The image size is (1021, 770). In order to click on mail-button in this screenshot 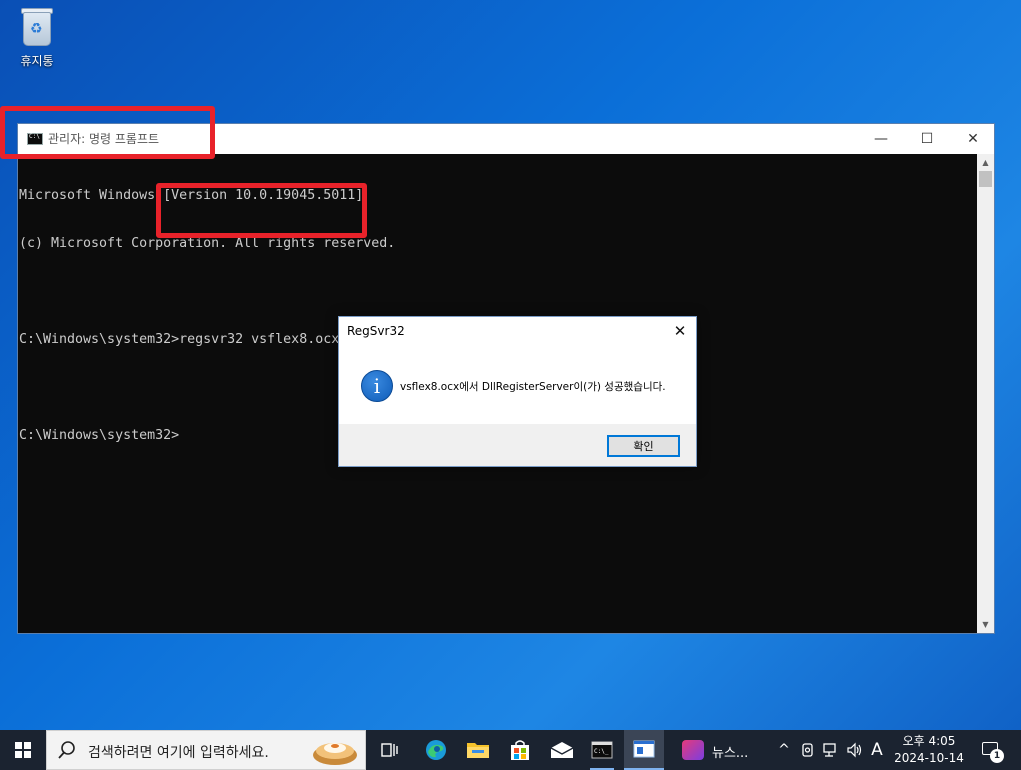, I will do `click(562, 750)`.